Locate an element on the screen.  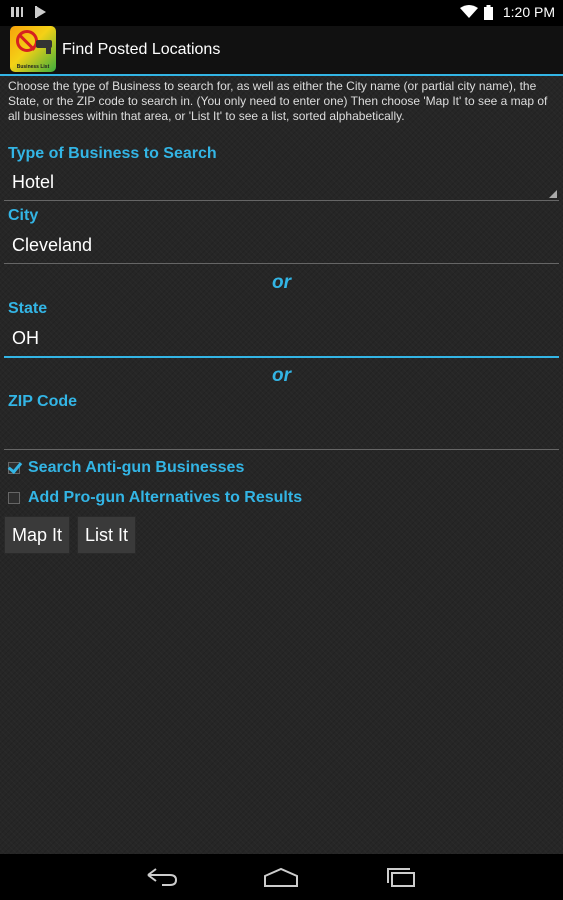
no-gun-sign-icon is located at coordinates (27, 41).